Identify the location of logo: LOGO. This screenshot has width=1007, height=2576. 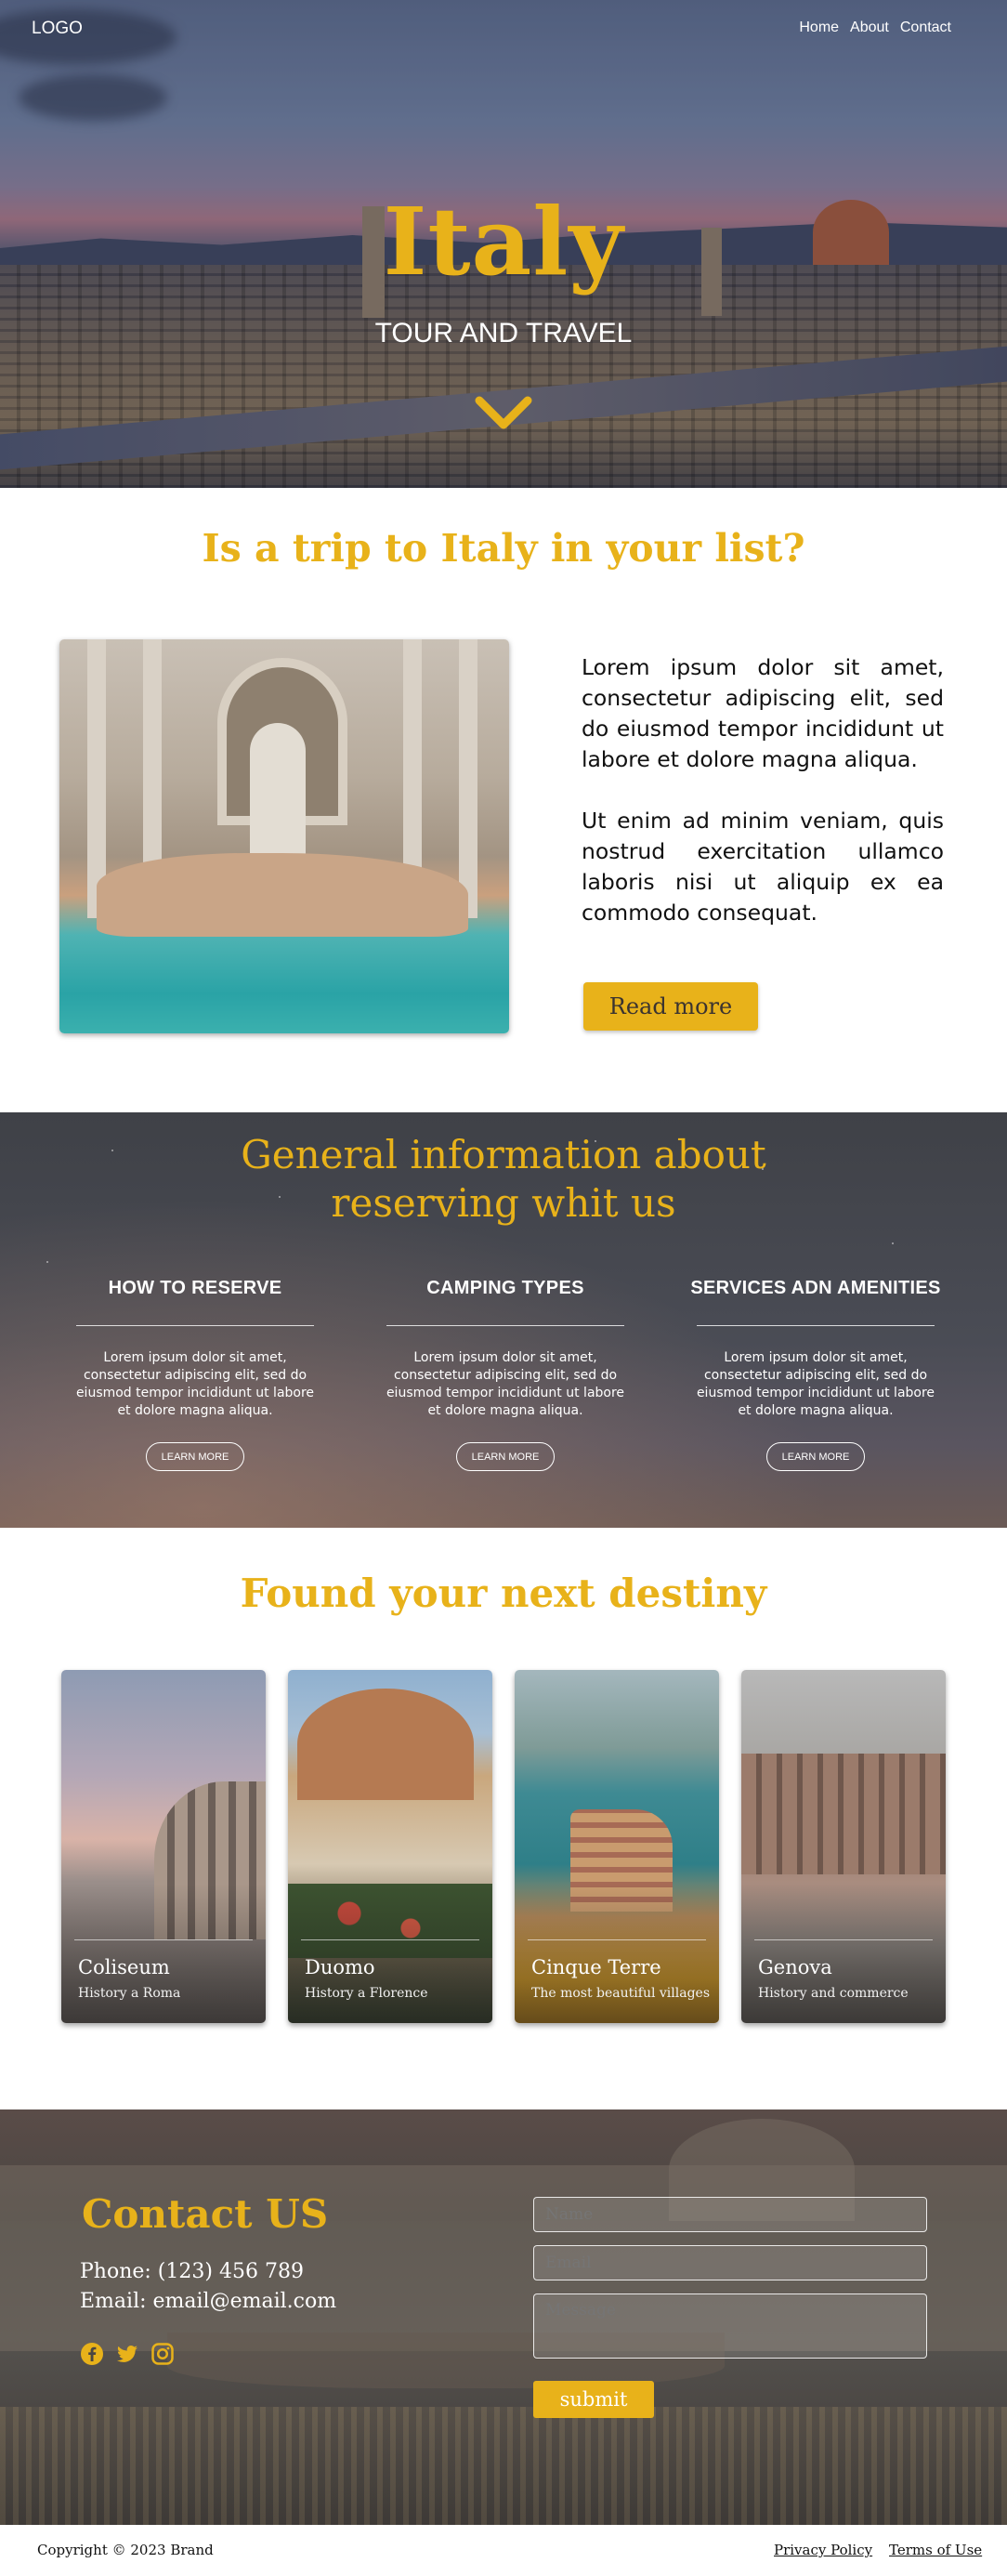
(57, 29).